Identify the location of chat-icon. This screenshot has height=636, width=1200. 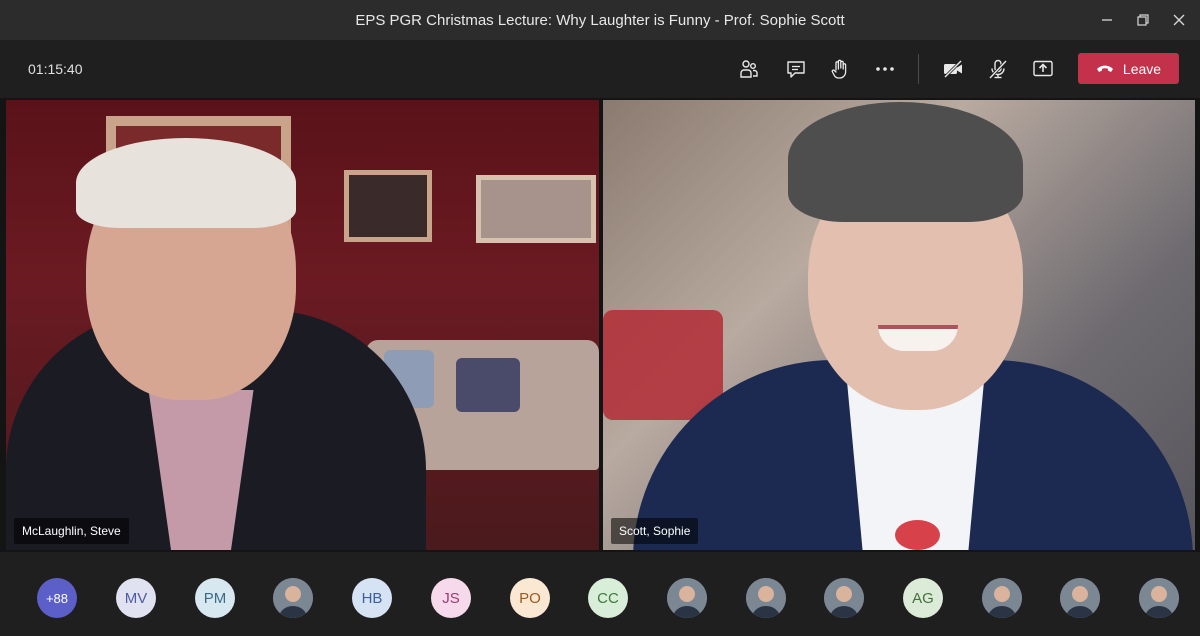
(796, 69).